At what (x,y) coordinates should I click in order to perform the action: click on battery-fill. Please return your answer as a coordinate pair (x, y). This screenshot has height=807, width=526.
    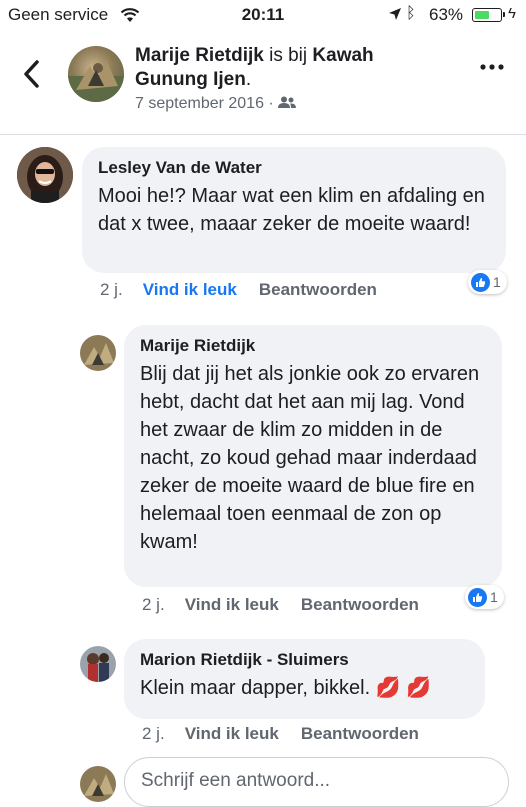
    Looking at the image, I should click on (482, 15).